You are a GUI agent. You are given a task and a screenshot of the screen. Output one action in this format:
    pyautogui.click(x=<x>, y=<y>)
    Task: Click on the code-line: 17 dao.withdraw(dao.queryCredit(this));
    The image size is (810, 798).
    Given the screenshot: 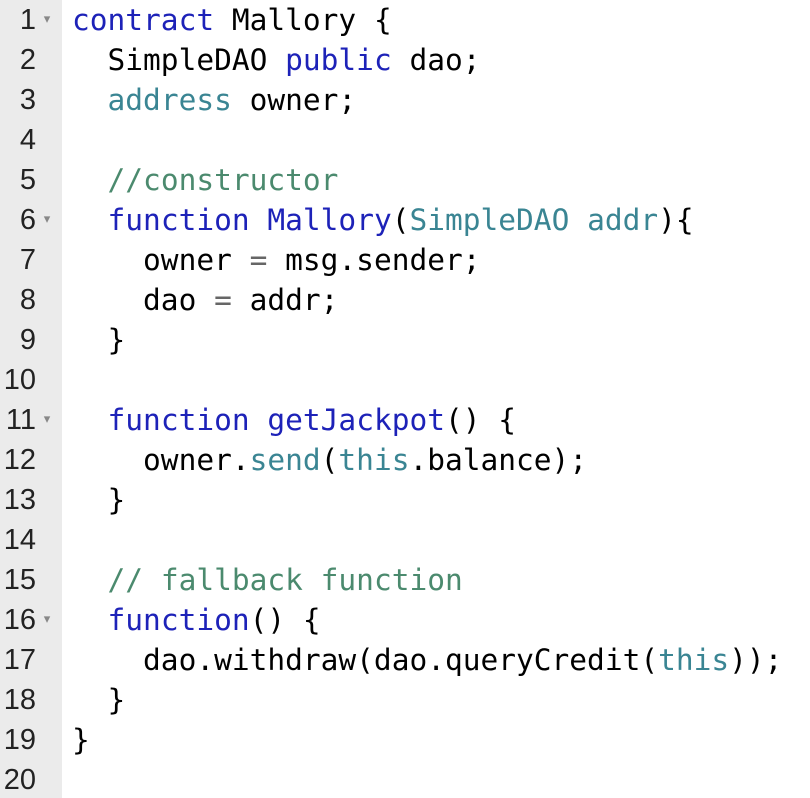 What is the action you would take?
    pyautogui.click(x=405, y=660)
    